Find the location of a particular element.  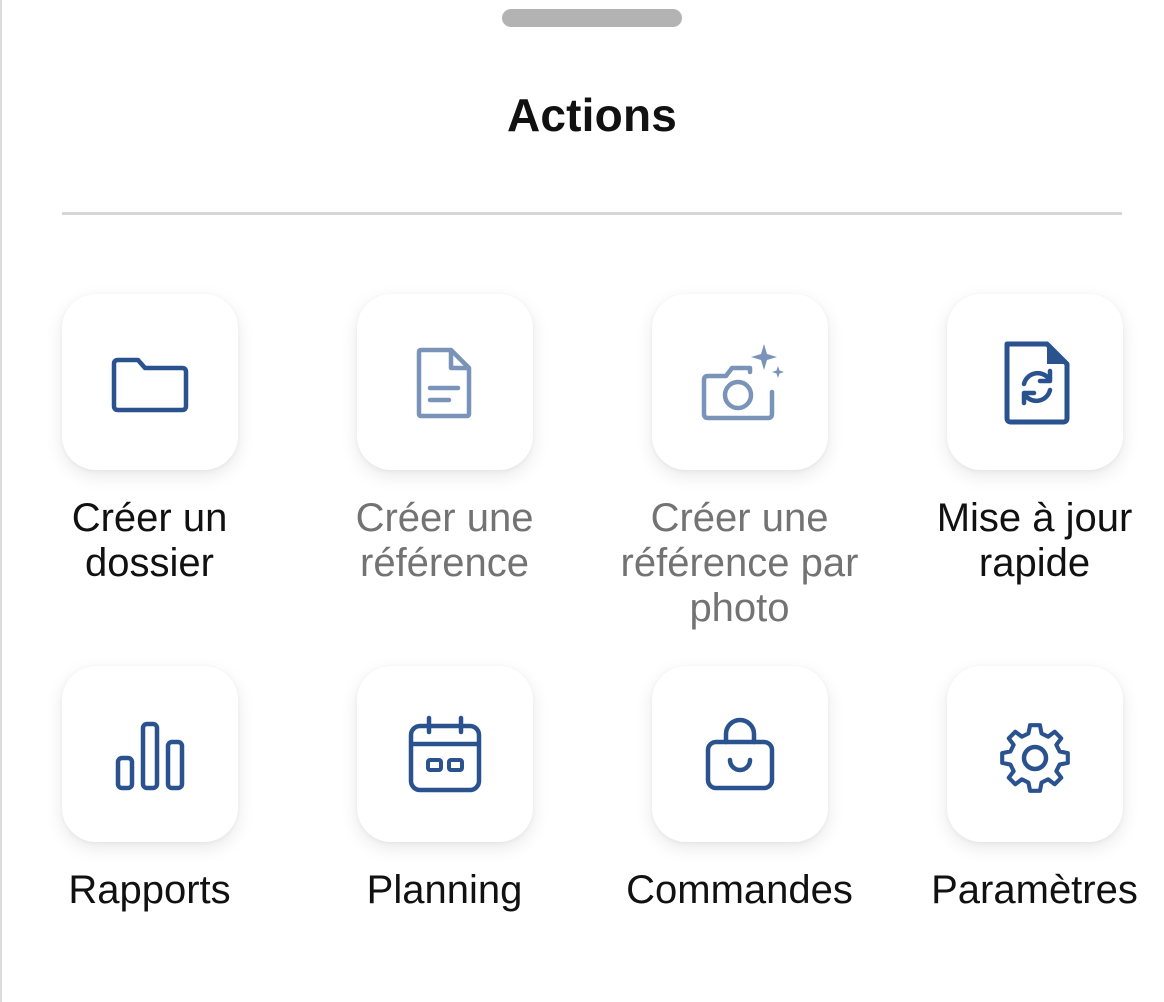

action-label: Paramètres is located at coordinates (1034, 890).